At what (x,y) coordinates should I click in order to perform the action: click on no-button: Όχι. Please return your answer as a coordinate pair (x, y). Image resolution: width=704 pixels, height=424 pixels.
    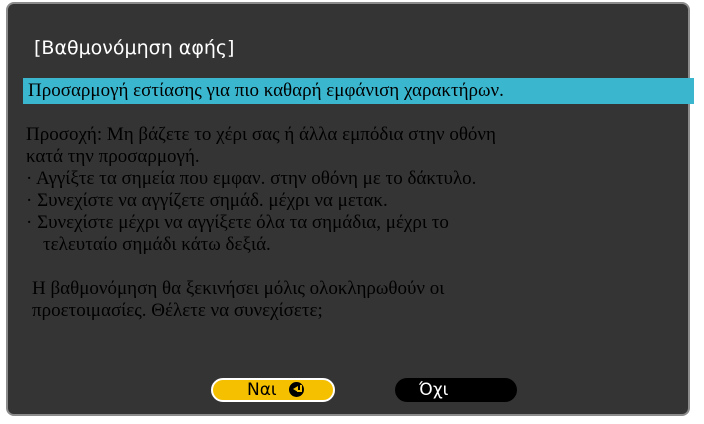
    Looking at the image, I should click on (456, 390).